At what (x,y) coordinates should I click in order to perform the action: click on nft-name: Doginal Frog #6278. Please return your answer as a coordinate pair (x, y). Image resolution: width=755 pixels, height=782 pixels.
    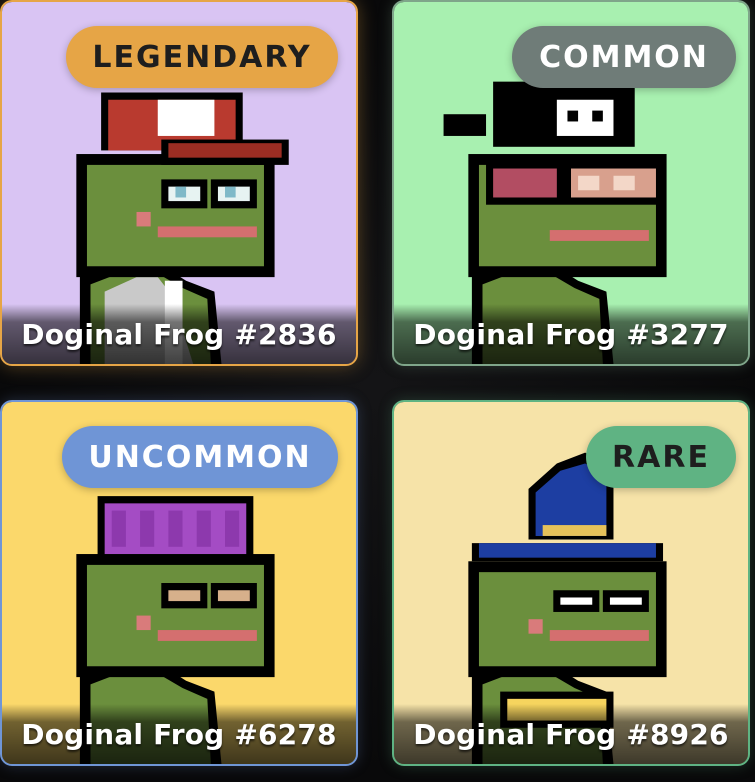
    Looking at the image, I should click on (179, 734).